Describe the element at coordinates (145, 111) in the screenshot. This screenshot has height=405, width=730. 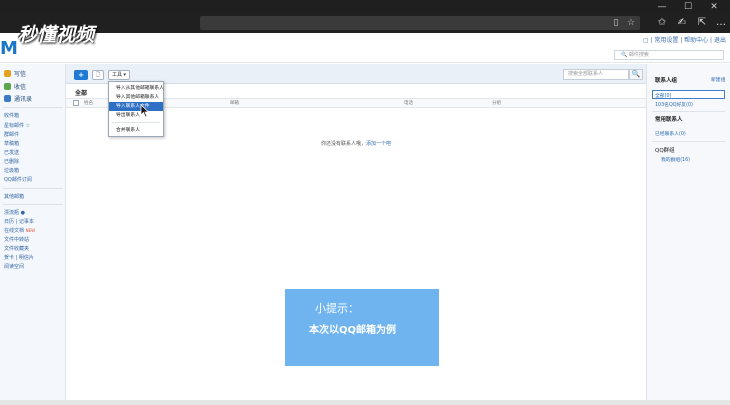
I see `mouse-cursor-icon` at that location.